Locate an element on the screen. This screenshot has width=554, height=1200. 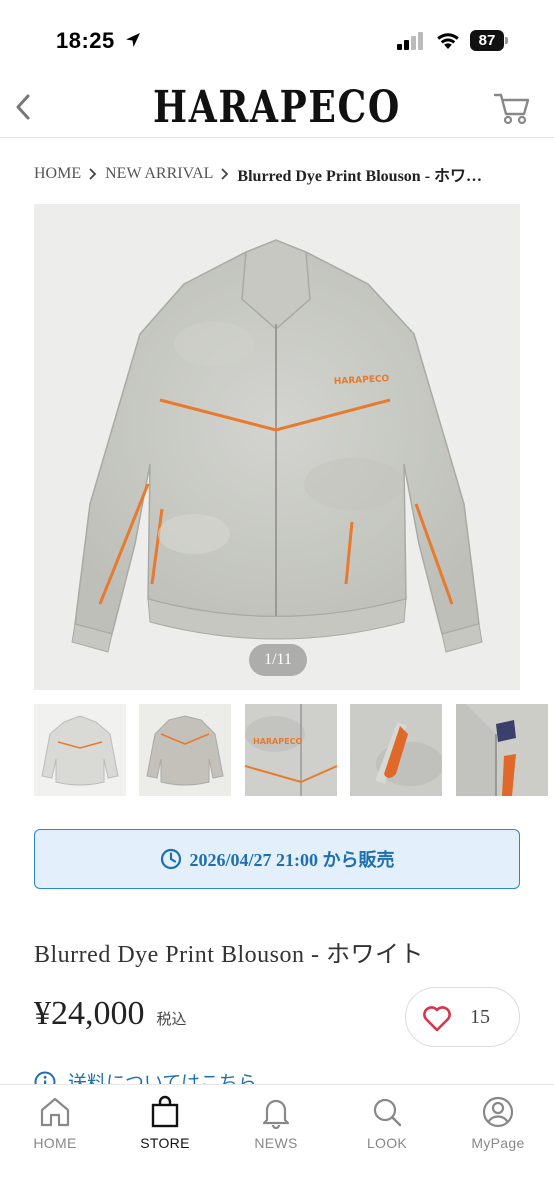
status-time: 18:25 is located at coordinates (85, 40).